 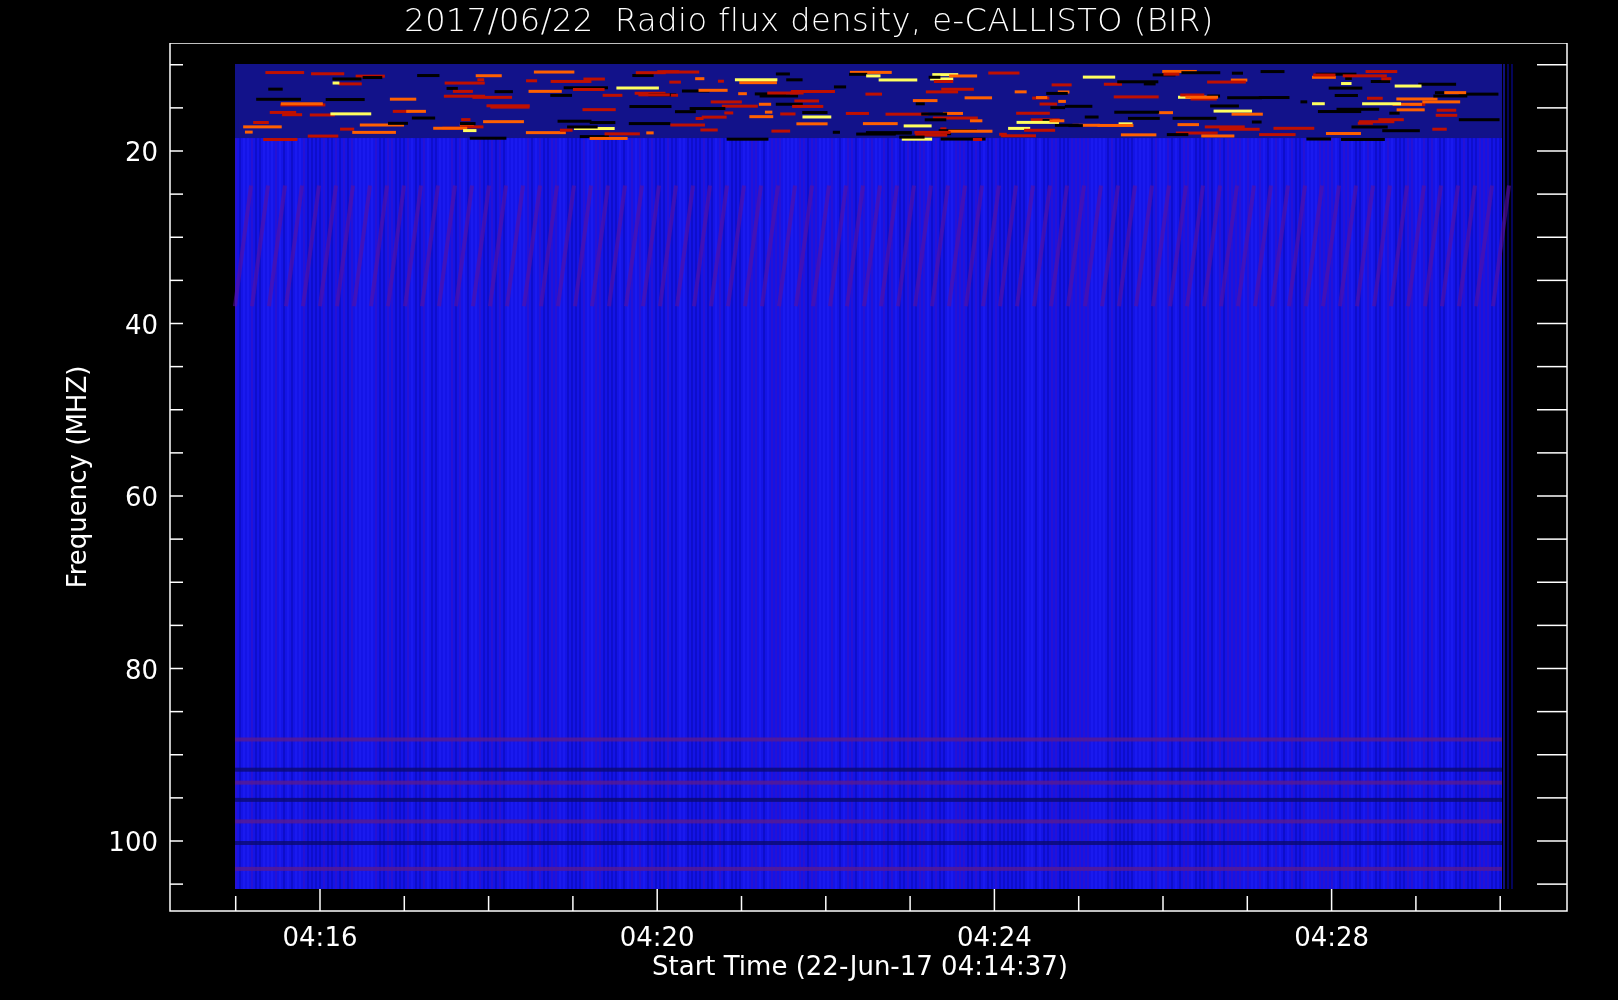 What do you see at coordinates (141, 669) in the screenshot?
I see `tick-label: 80` at bounding box center [141, 669].